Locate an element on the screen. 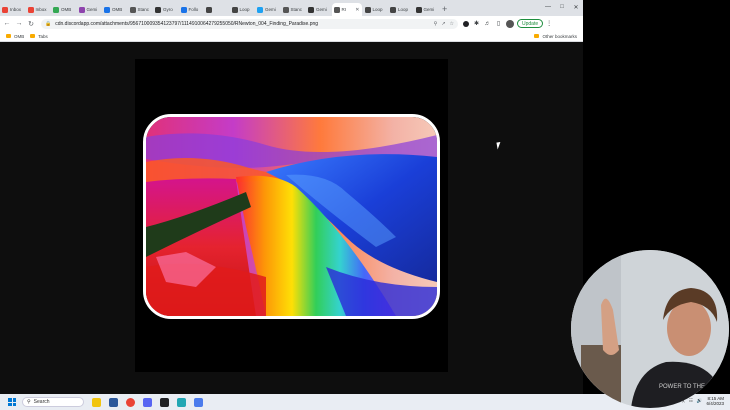 The height and width of the screenshot is (410, 730). windows-start-icon is located at coordinates (12, 402).